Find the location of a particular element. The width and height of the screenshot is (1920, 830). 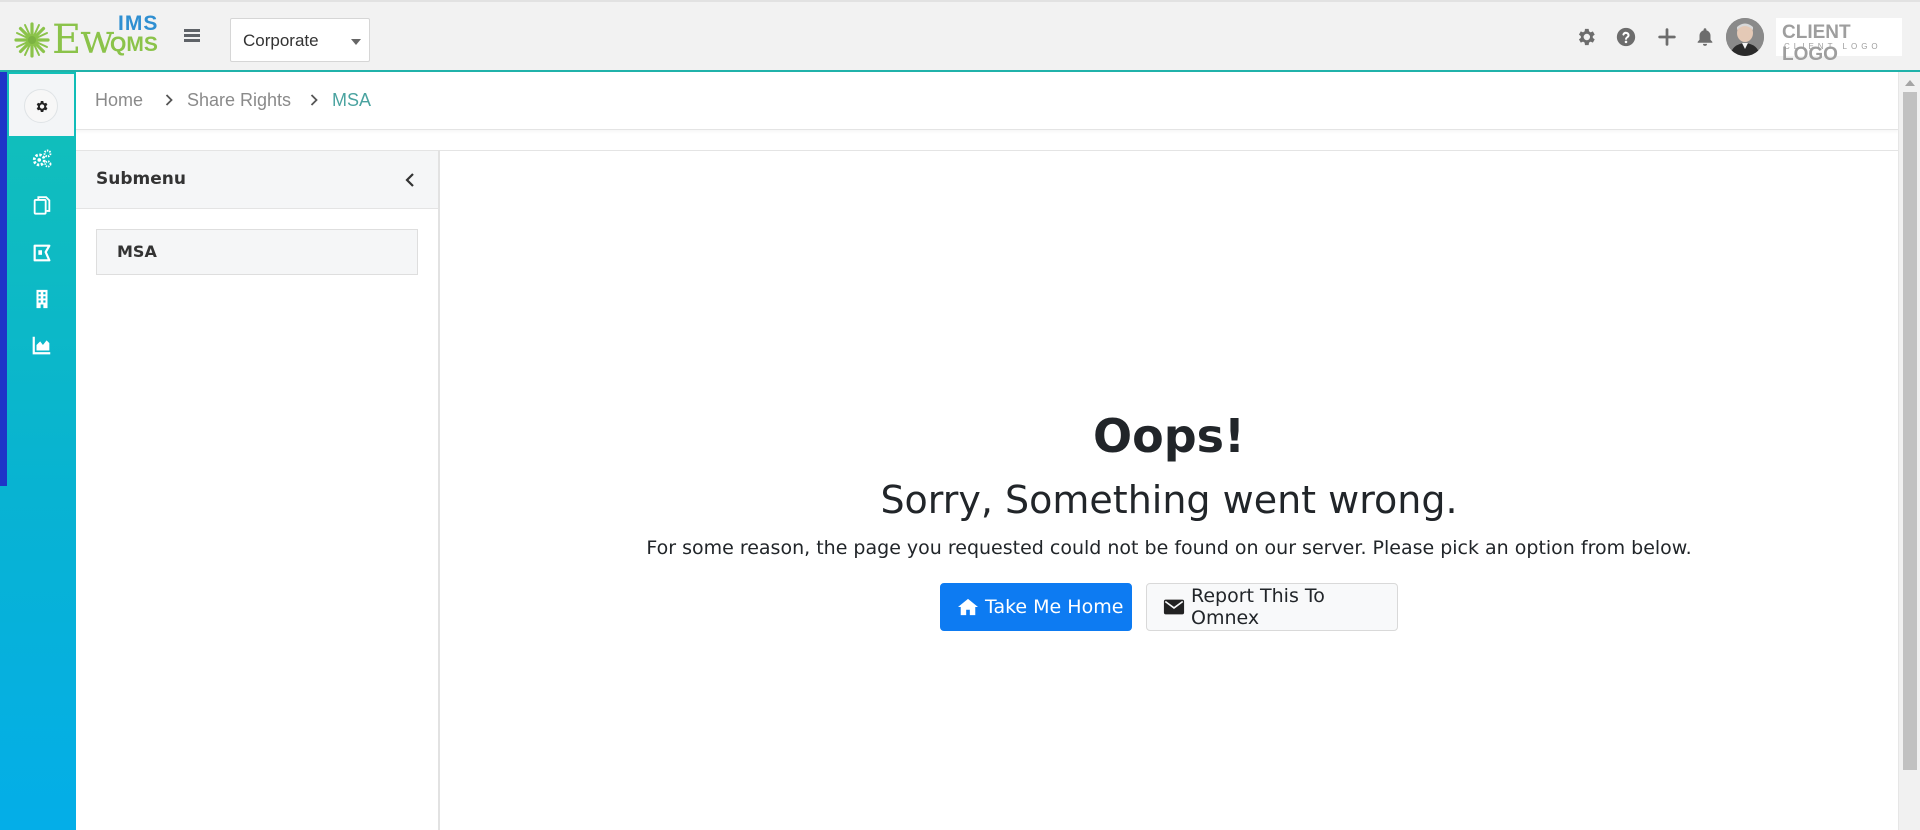

settings-icon is located at coordinates (42, 106).